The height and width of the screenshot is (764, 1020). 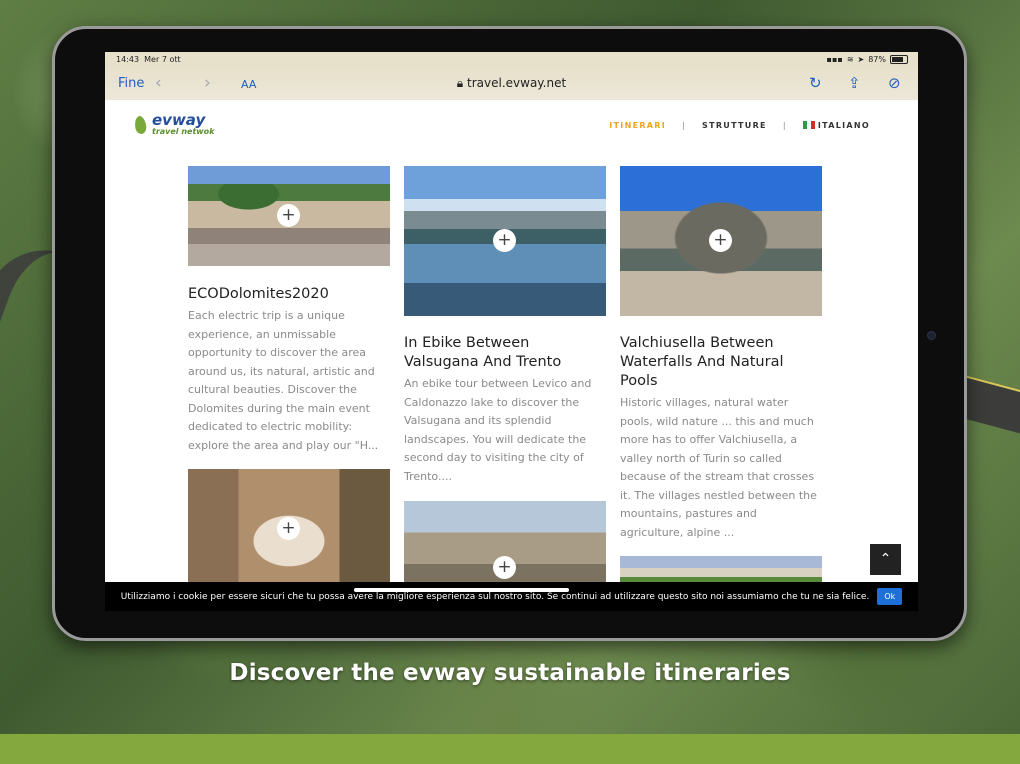 What do you see at coordinates (834, 59) in the screenshot?
I see `signal-icon: ▪▪▪` at bounding box center [834, 59].